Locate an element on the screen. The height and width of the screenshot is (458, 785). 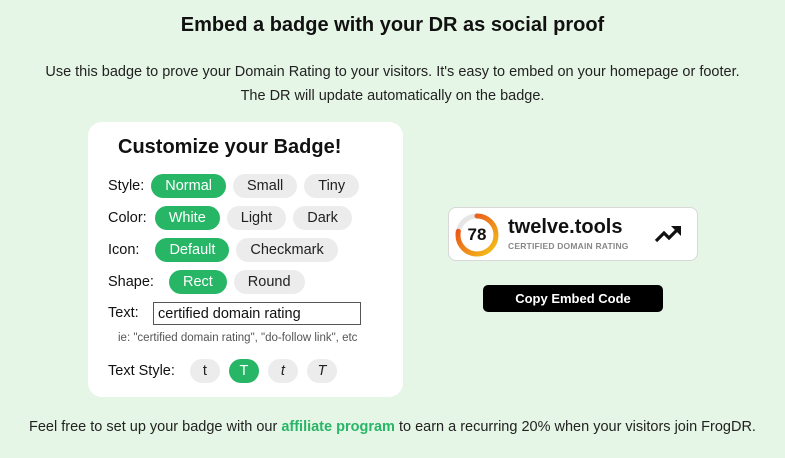
icon-label: Icon: is located at coordinates (124, 250).